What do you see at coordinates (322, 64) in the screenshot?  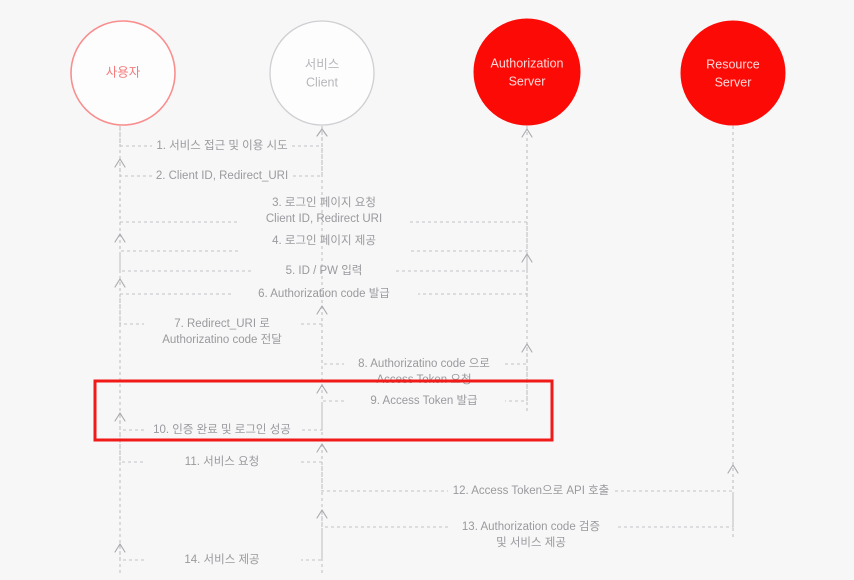 I see `actor-label-client-line1: 서비스` at bounding box center [322, 64].